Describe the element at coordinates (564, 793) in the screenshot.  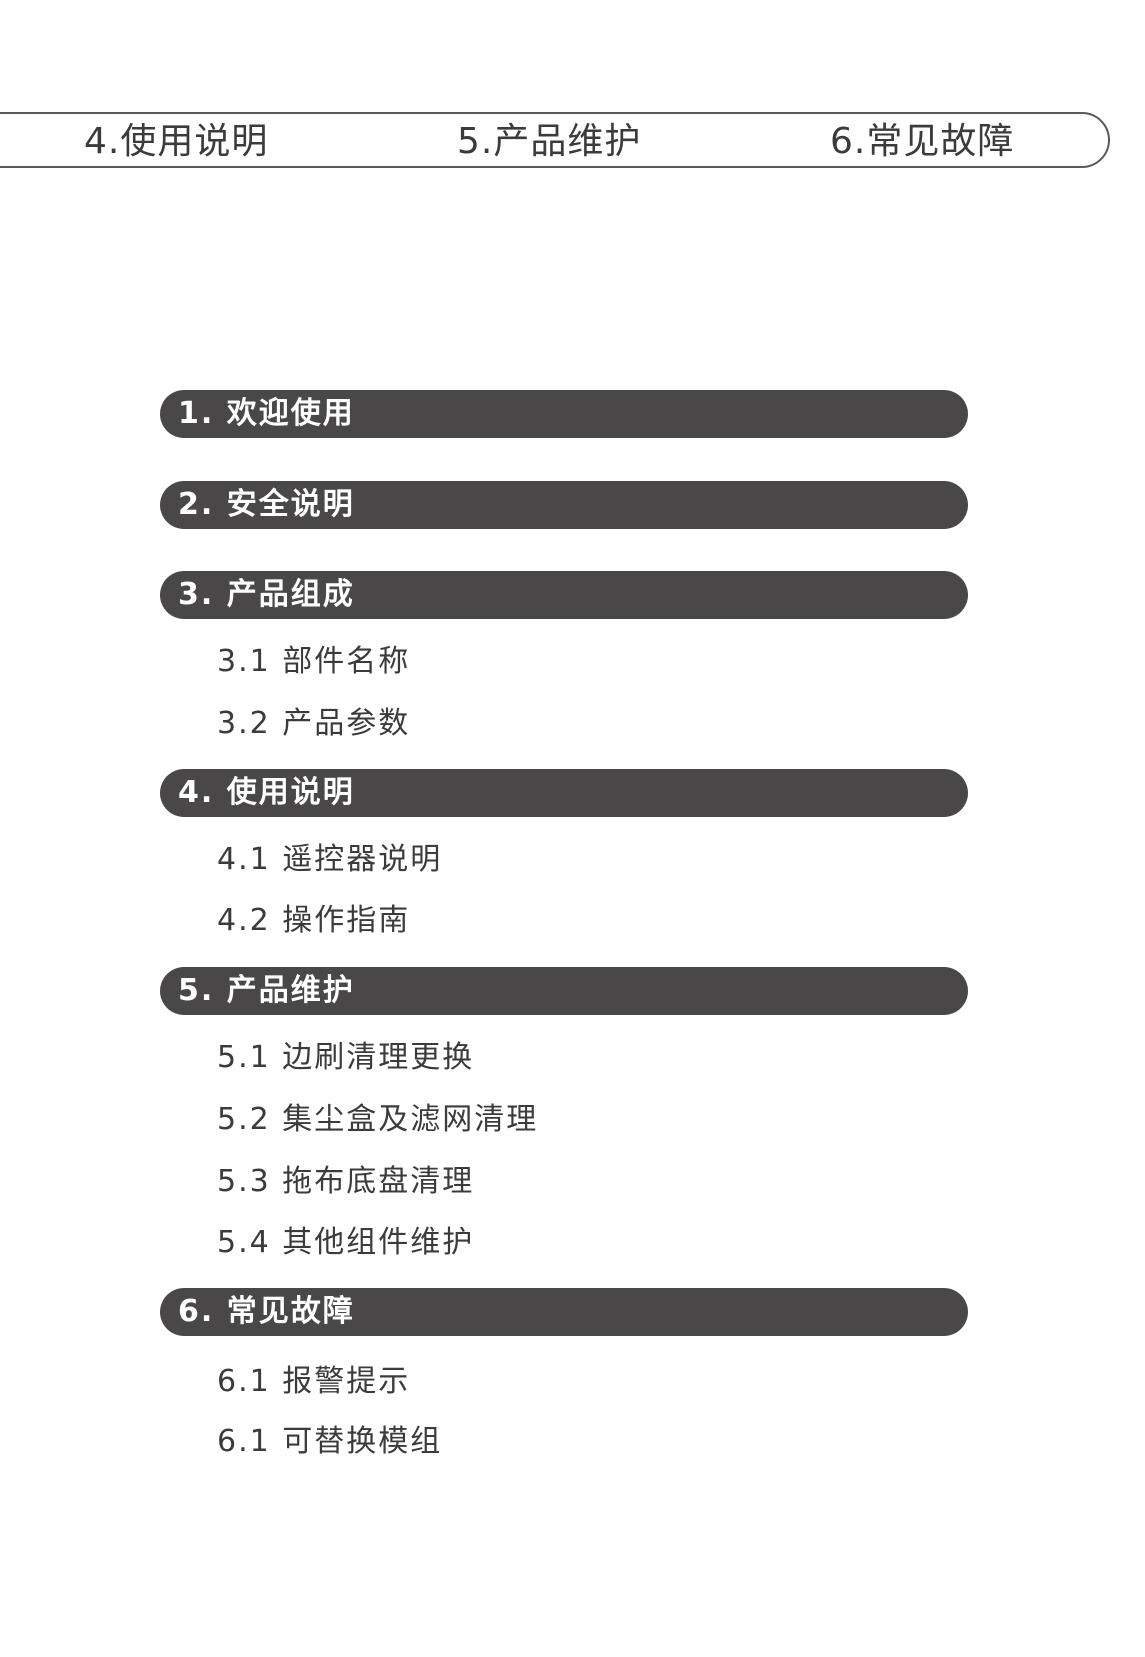
I see `toc-section-usage: 4. 使用说明` at that location.